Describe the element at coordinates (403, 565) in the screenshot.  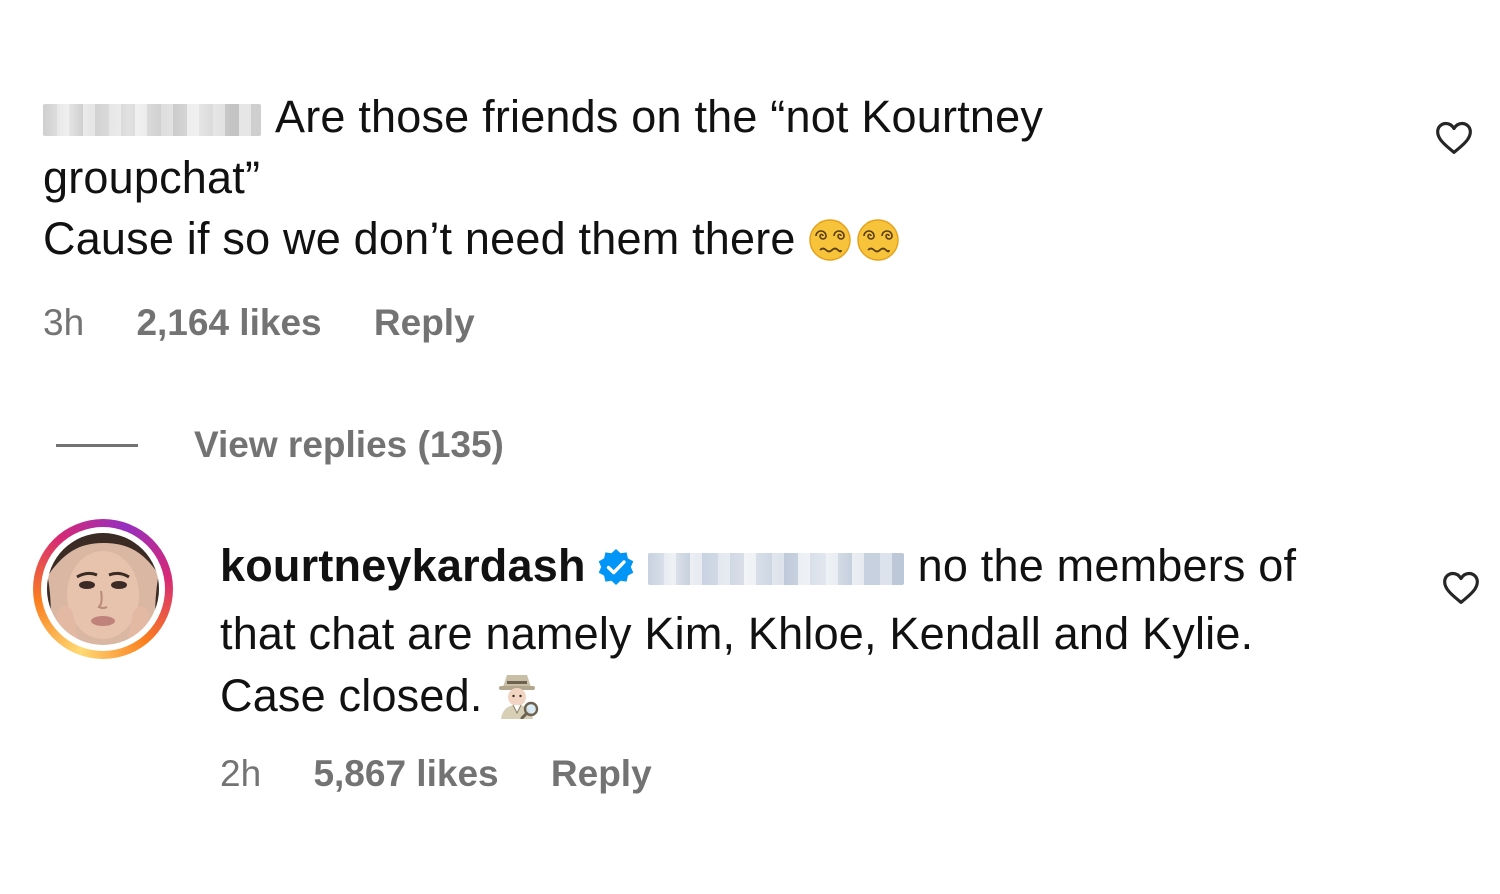
I see `comment-username: kourtneykardash` at that location.